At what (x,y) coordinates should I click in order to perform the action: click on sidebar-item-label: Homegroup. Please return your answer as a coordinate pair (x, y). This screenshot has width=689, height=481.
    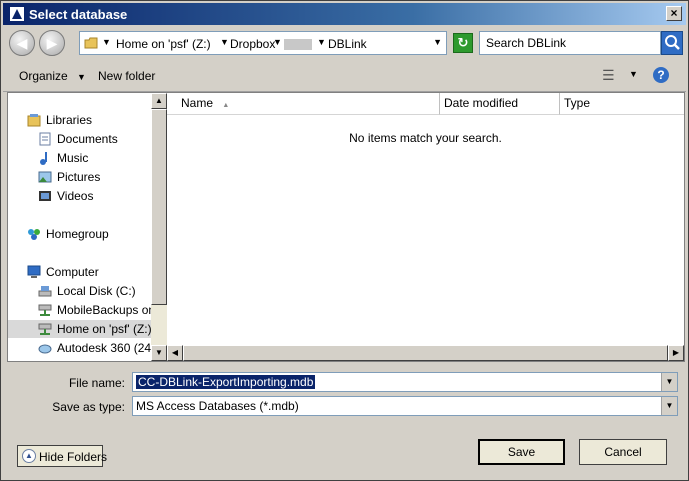
    Looking at the image, I should click on (77, 234).